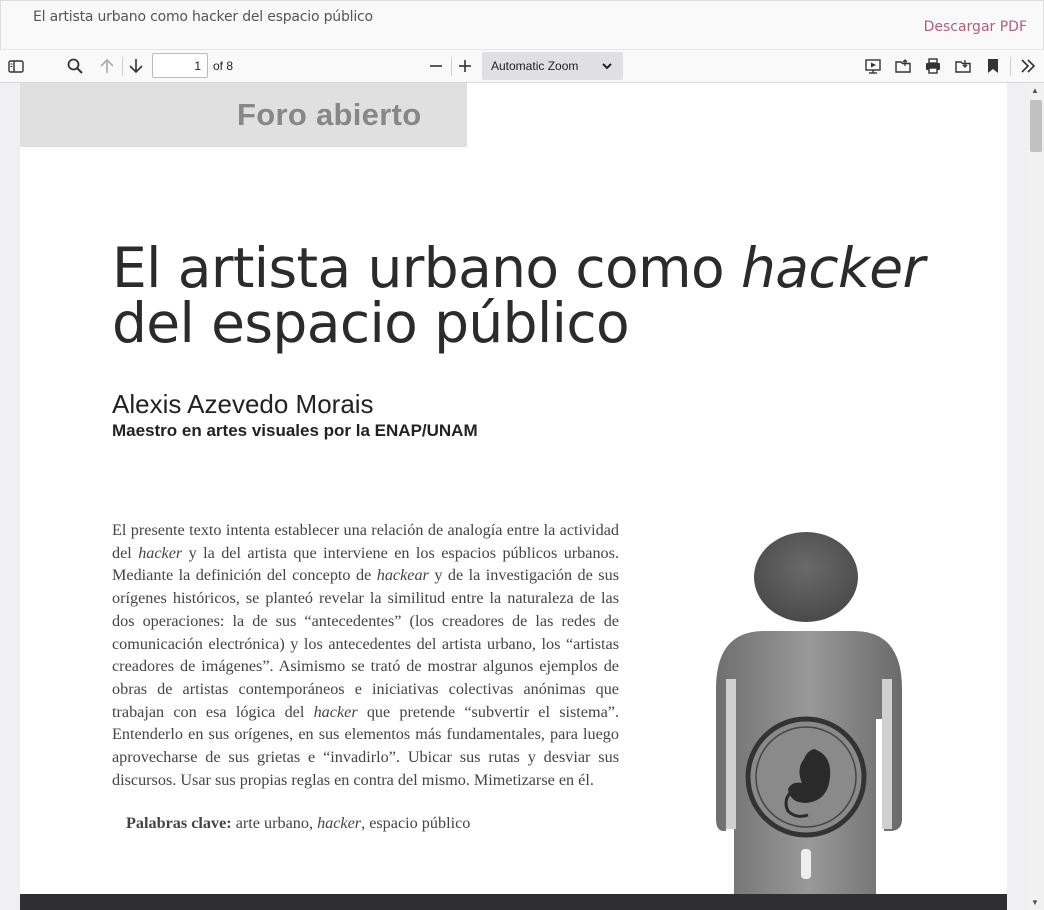 The width and height of the screenshot is (1044, 910). Describe the element at coordinates (513, 902) in the screenshot. I see `next-image-strip` at that location.